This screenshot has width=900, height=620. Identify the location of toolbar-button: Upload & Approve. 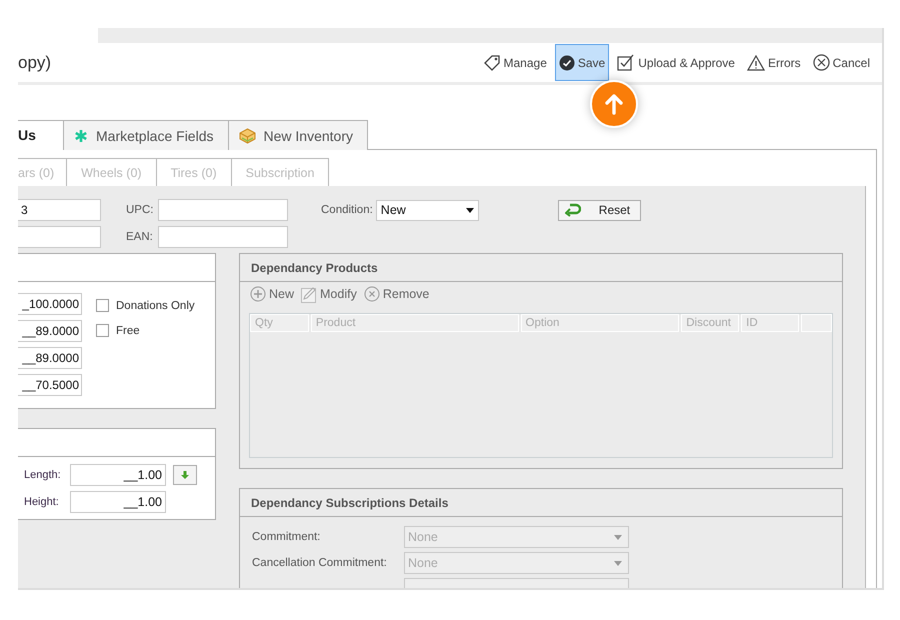
(676, 62).